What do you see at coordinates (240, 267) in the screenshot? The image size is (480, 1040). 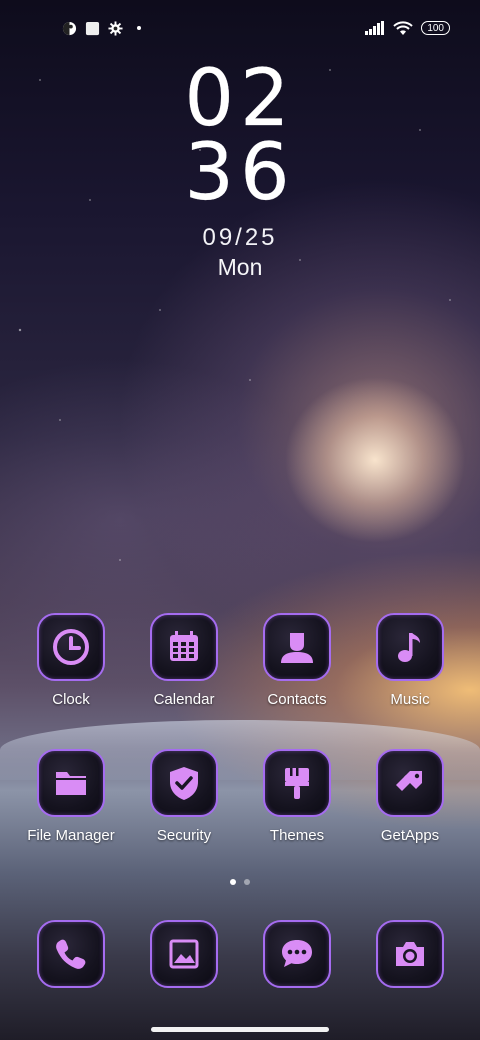 I see `clock-day: Mon` at bounding box center [240, 267].